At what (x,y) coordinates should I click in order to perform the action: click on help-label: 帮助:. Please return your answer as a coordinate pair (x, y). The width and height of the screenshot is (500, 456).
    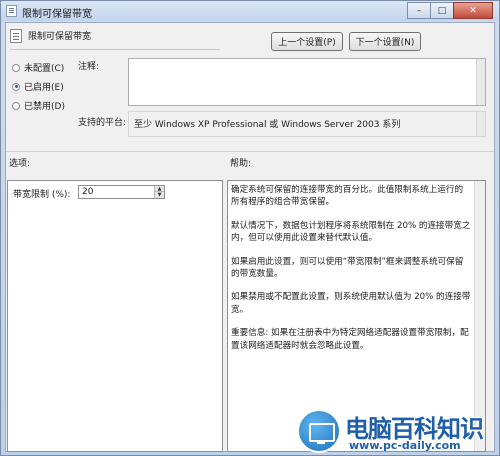
    Looking at the image, I should click on (241, 164).